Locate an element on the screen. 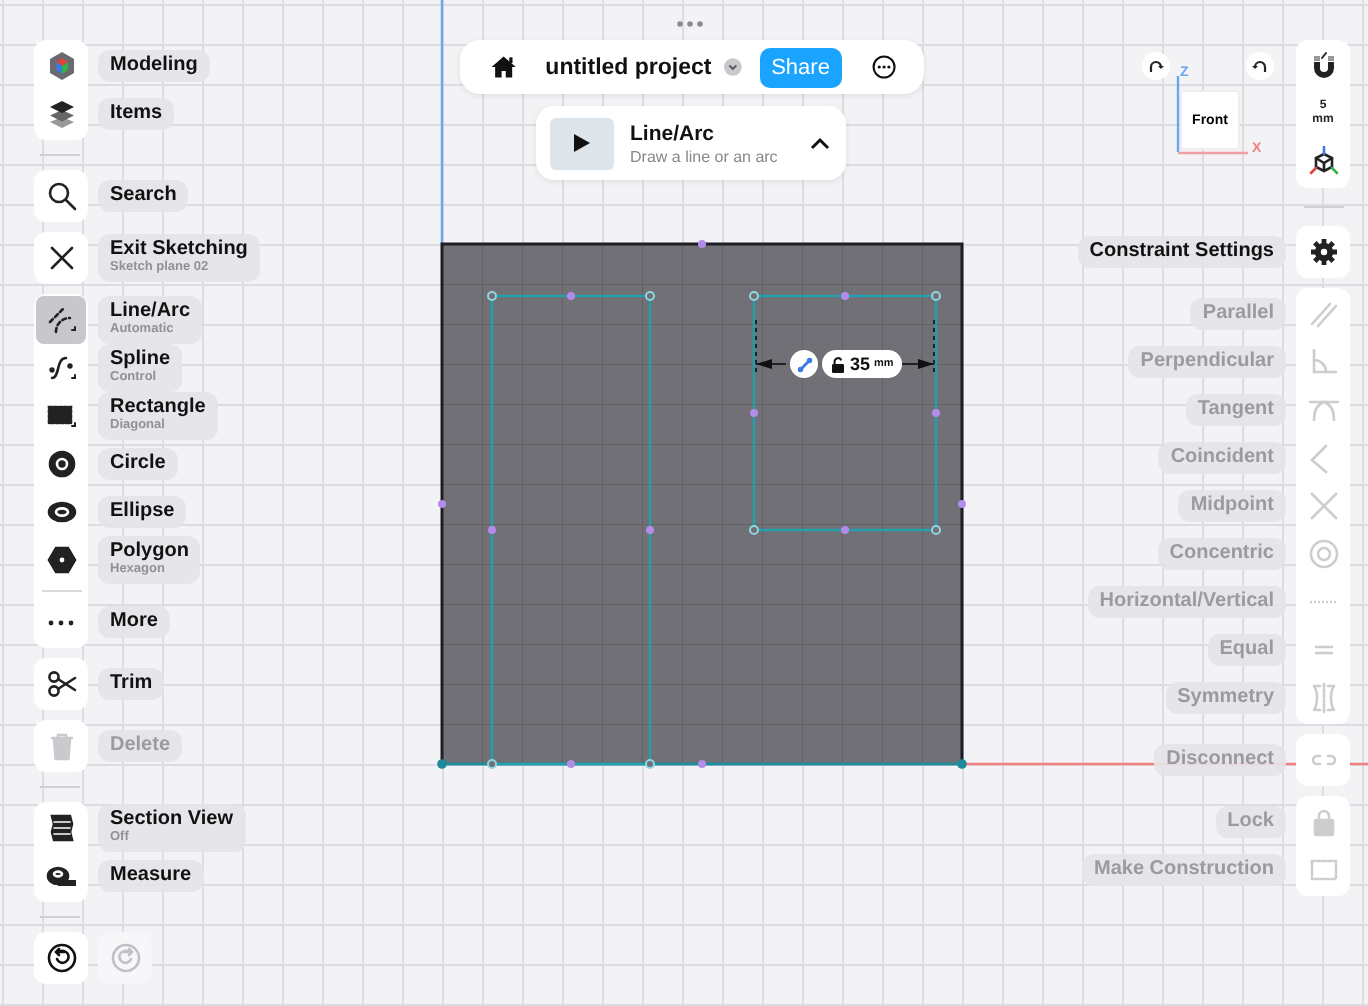 The image size is (1368, 1006). rotate-left-button is located at coordinates (1156, 66).